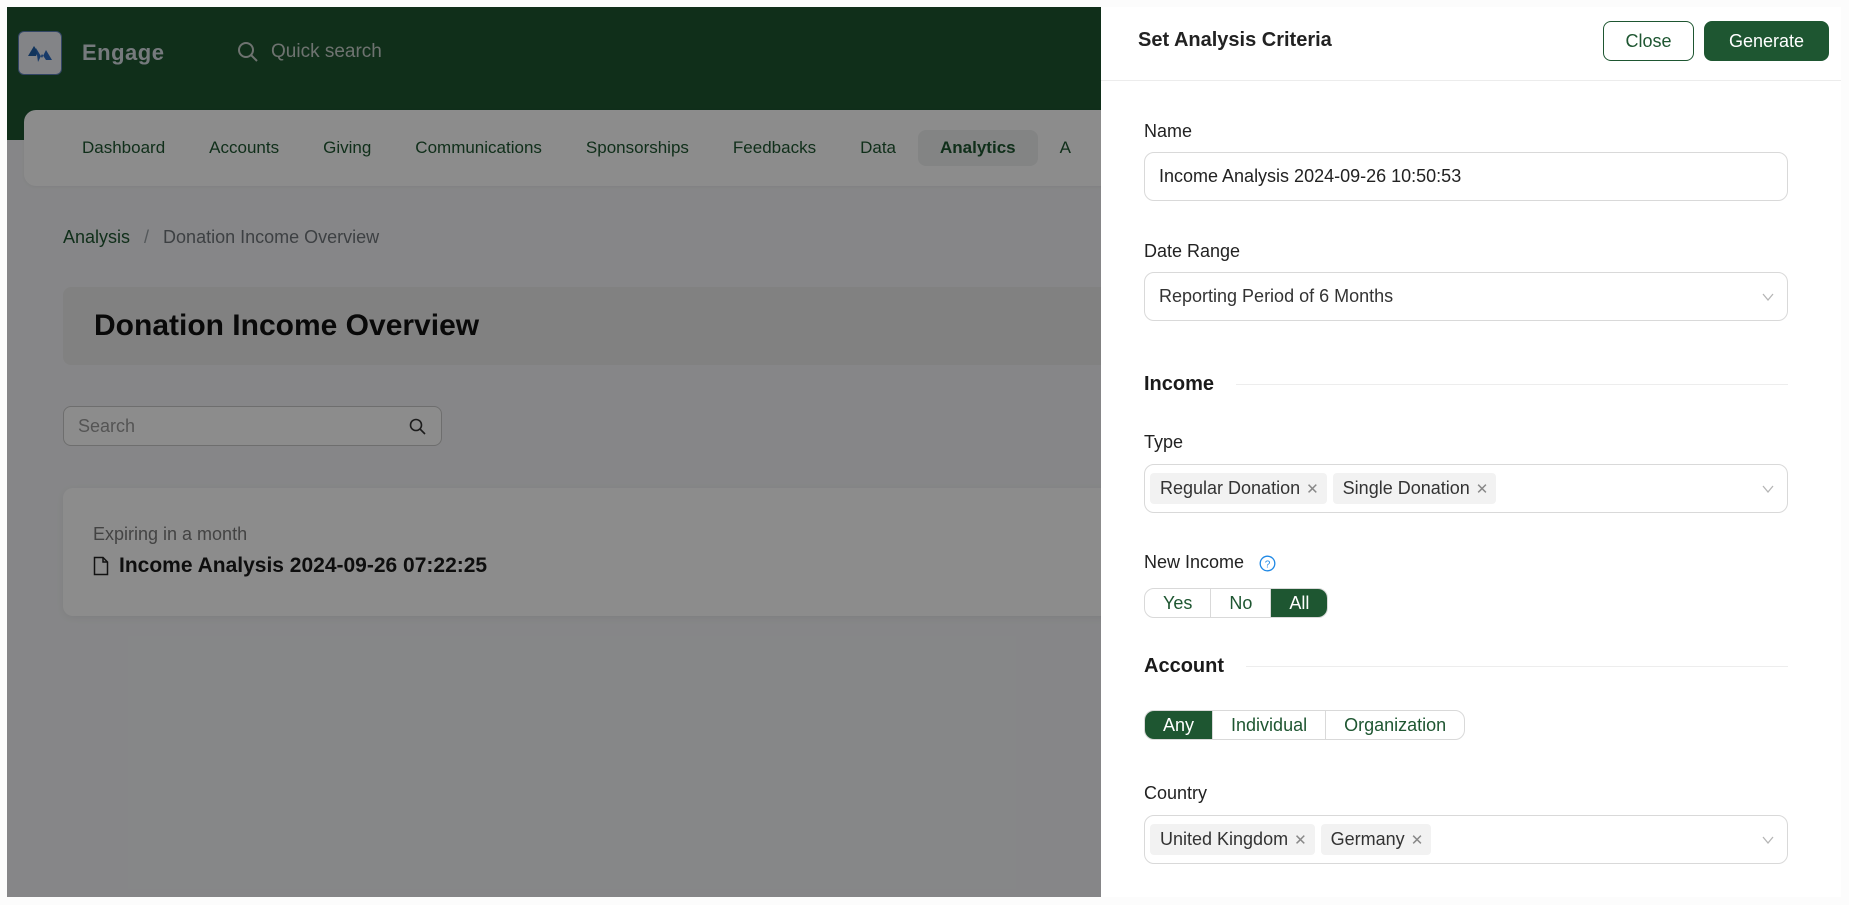 The image size is (1849, 905). I want to click on tag-label: Regular Donation, so click(1230, 488).